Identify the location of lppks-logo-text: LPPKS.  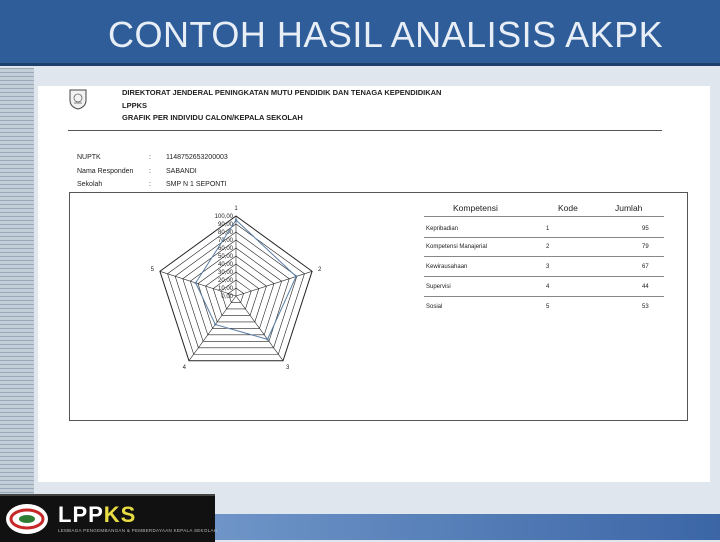
(97, 515).